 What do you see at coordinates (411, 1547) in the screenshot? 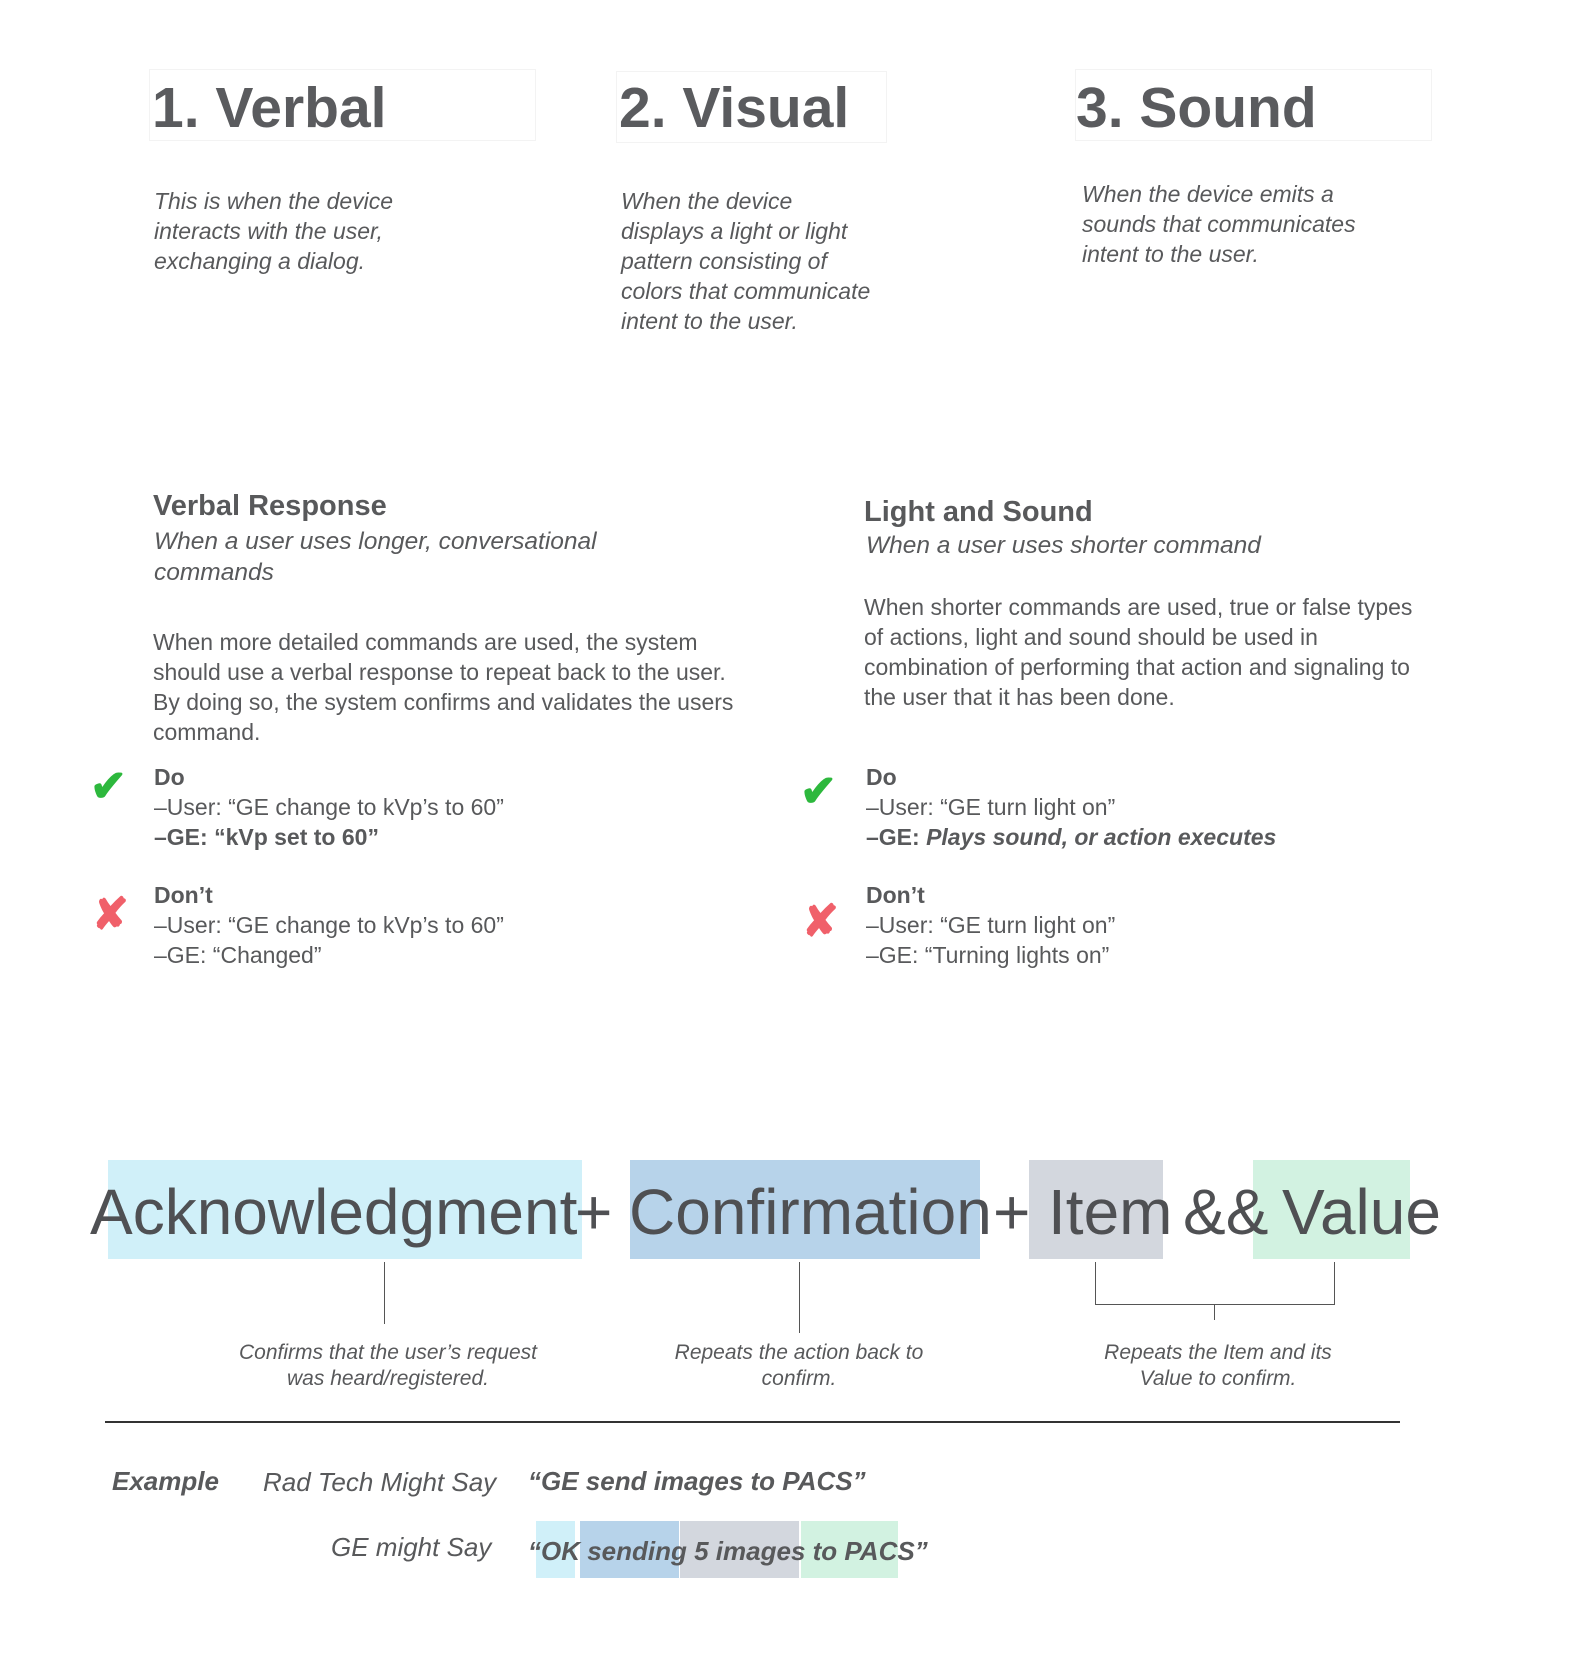
I see `ge-label: GE might Say` at bounding box center [411, 1547].